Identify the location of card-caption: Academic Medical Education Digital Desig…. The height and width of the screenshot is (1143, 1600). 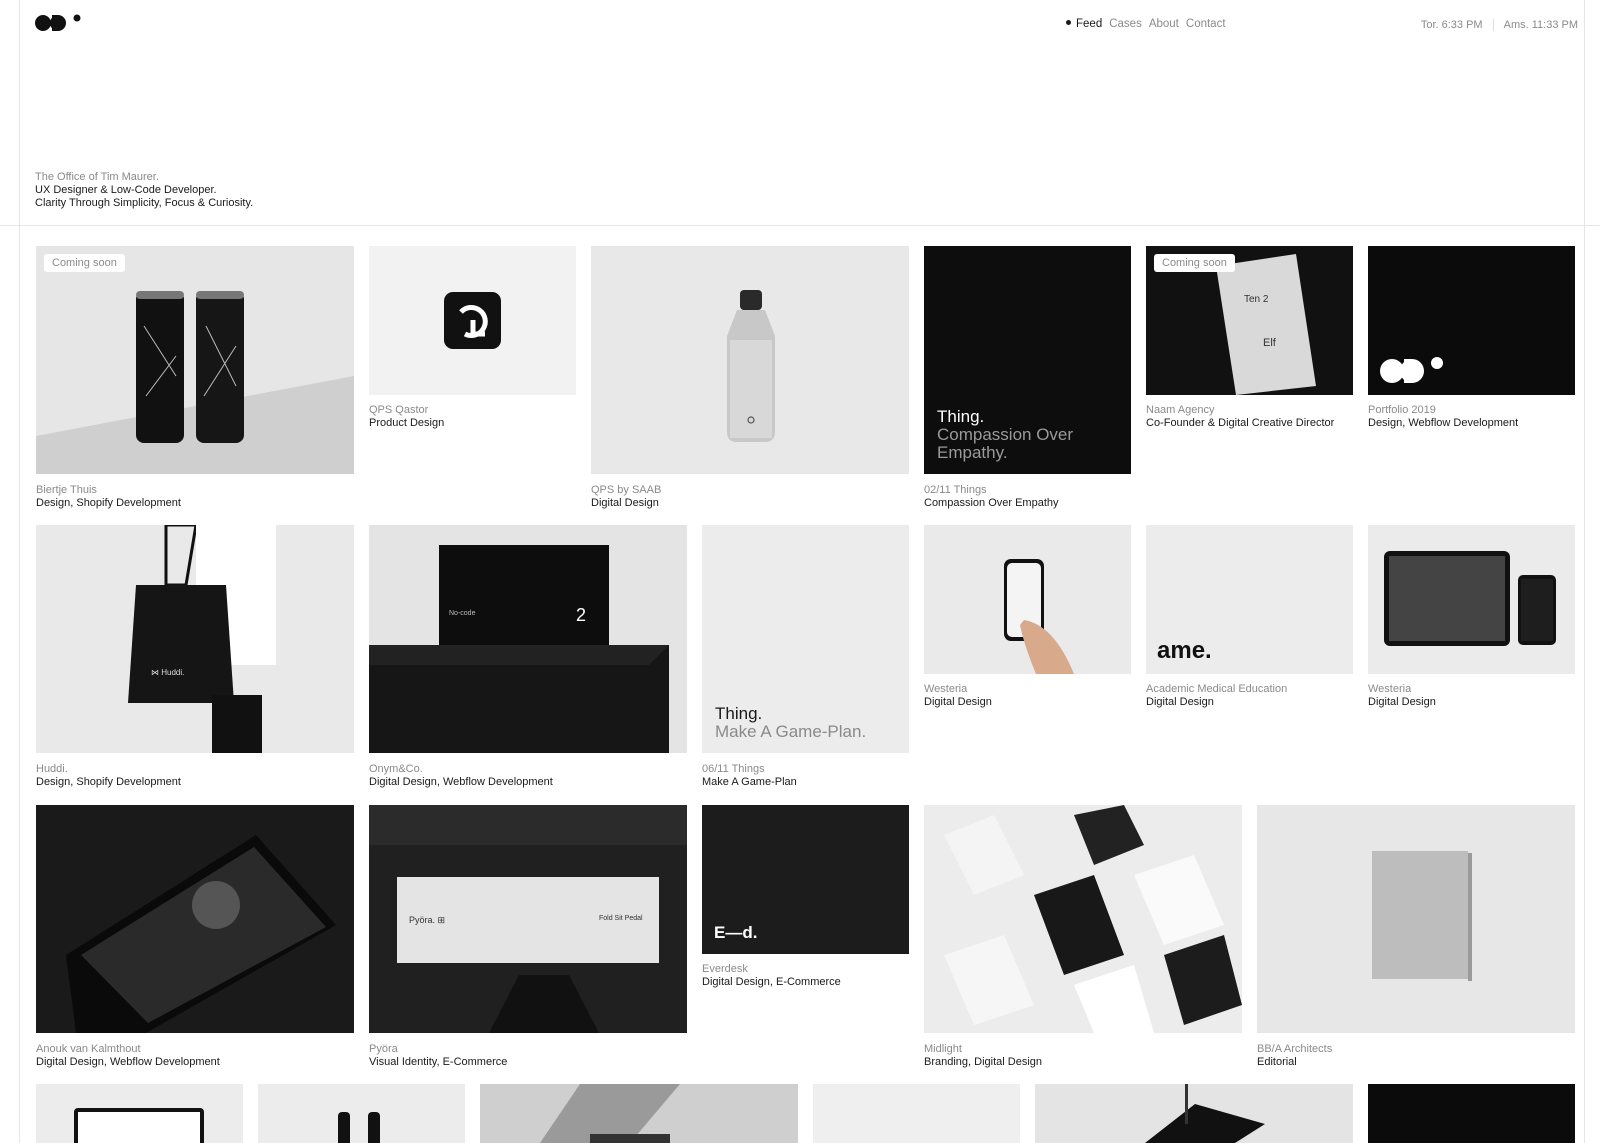
(1216, 695).